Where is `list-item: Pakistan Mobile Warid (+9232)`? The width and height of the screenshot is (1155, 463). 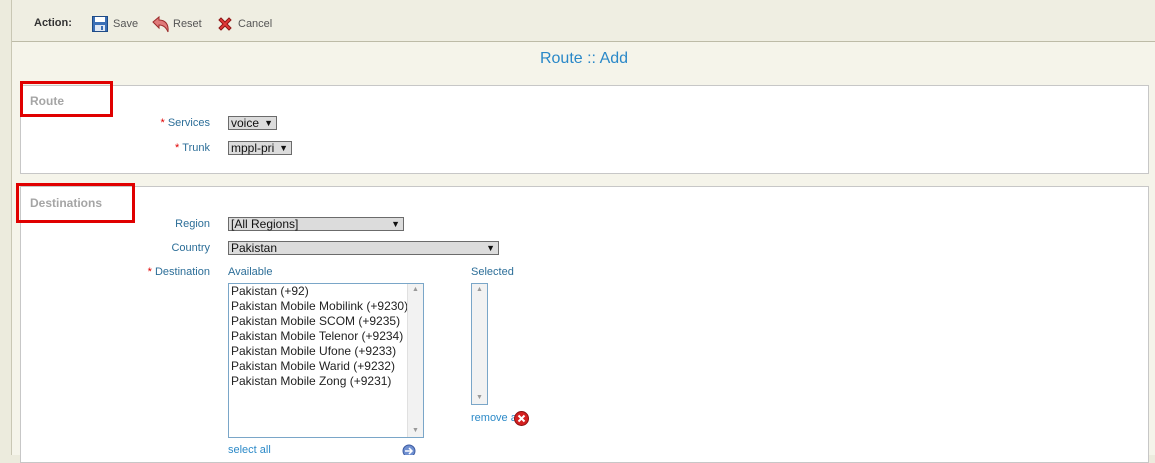 list-item: Pakistan Mobile Warid (+9232) is located at coordinates (326, 366).